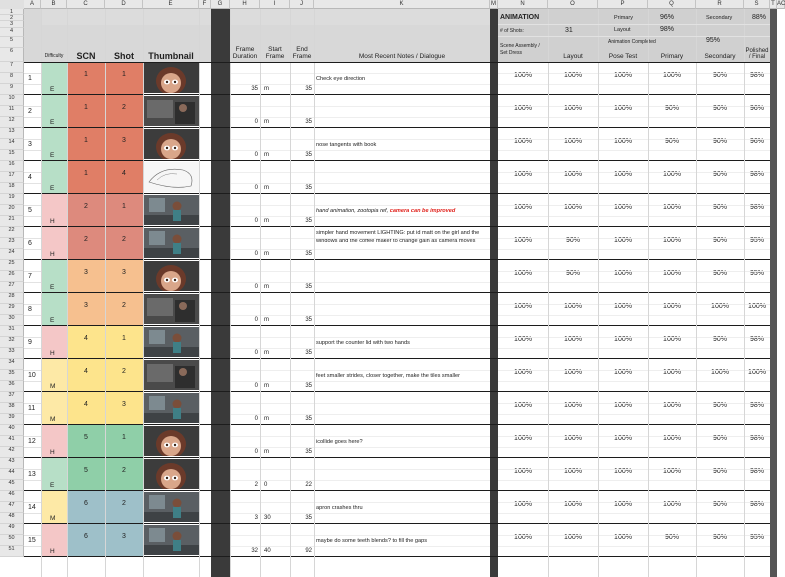 This screenshot has height=577, width=785. I want to click on column-header-r: R, so click(720, 4).